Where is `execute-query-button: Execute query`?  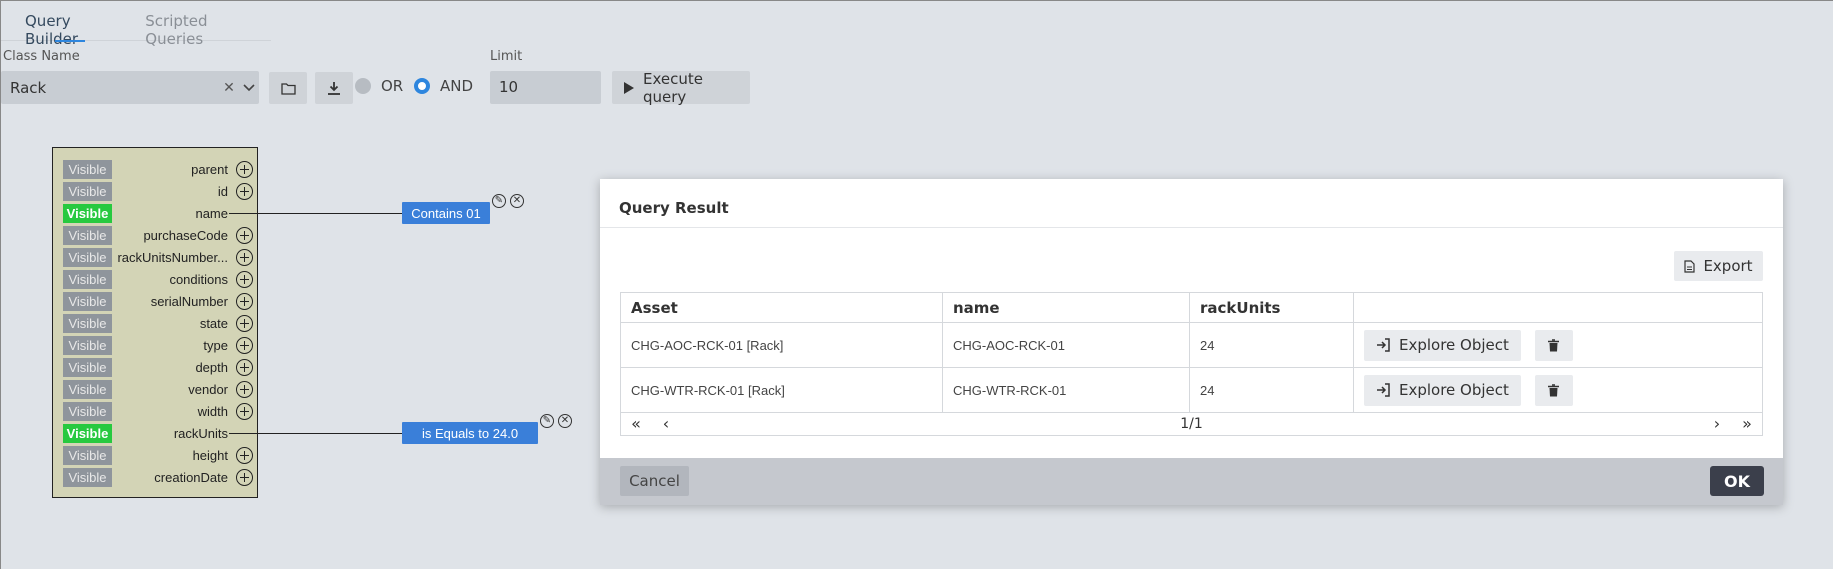 execute-query-button: Execute query is located at coordinates (681, 87).